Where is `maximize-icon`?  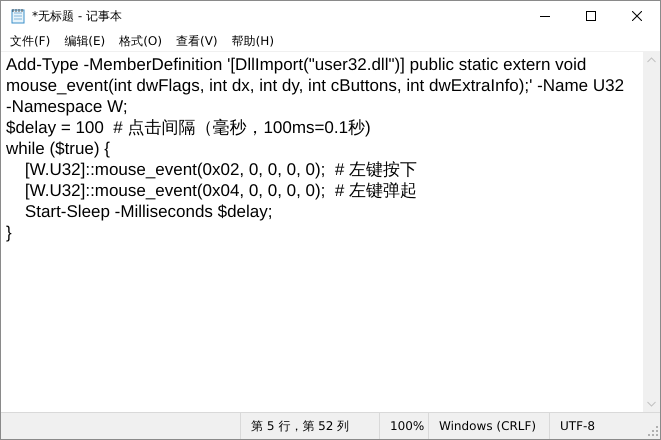 maximize-icon is located at coordinates (591, 16).